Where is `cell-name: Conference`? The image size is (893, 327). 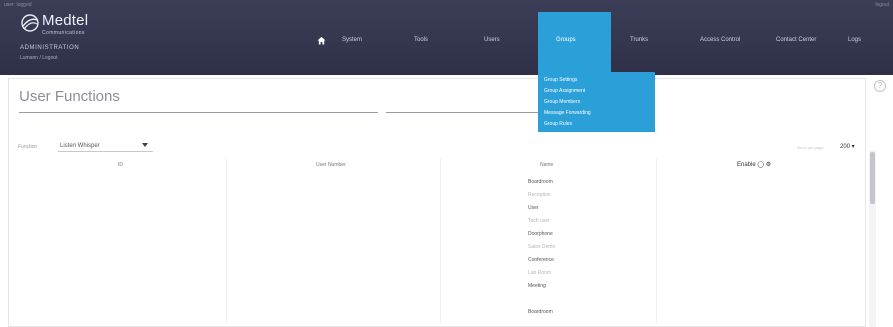
cell-name: Conference is located at coordinates (541, 260).